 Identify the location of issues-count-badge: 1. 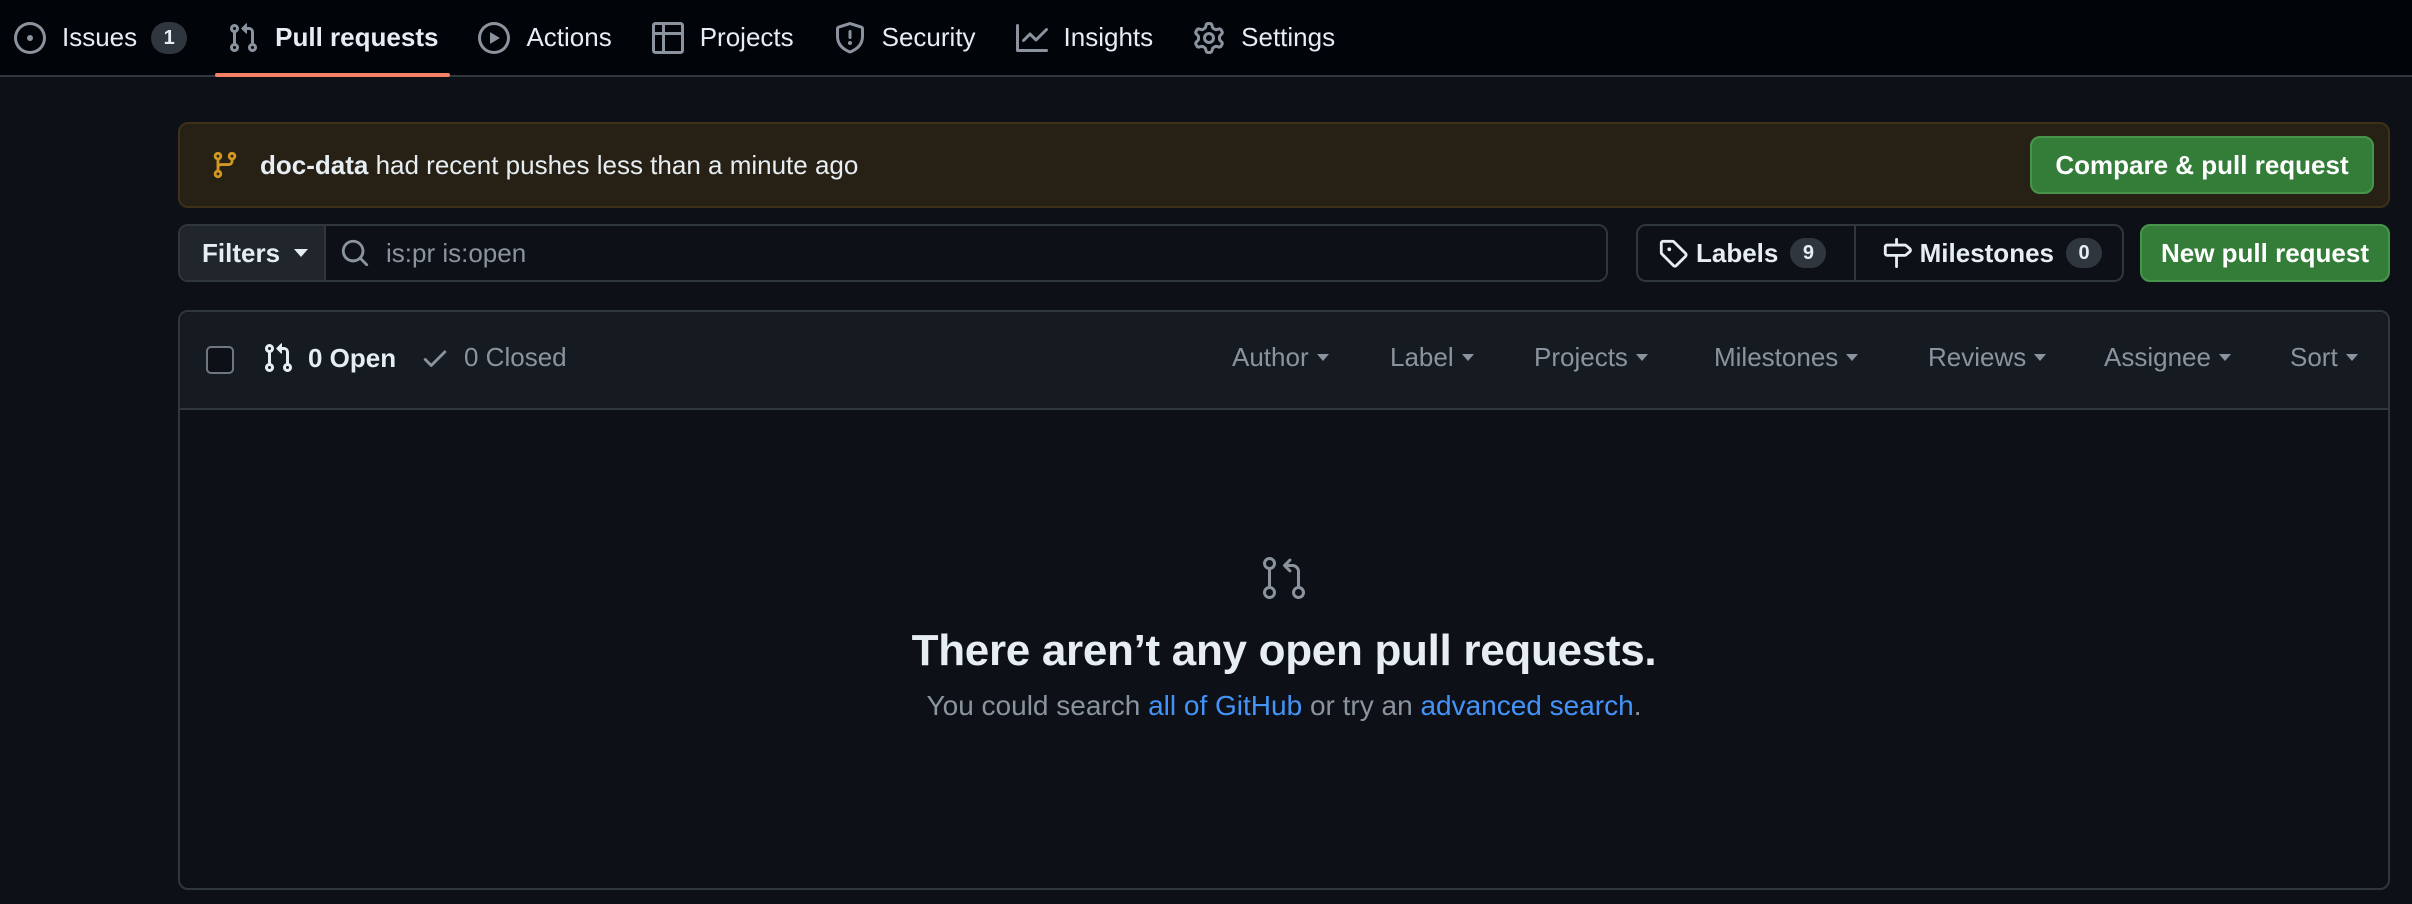
(169, 37).